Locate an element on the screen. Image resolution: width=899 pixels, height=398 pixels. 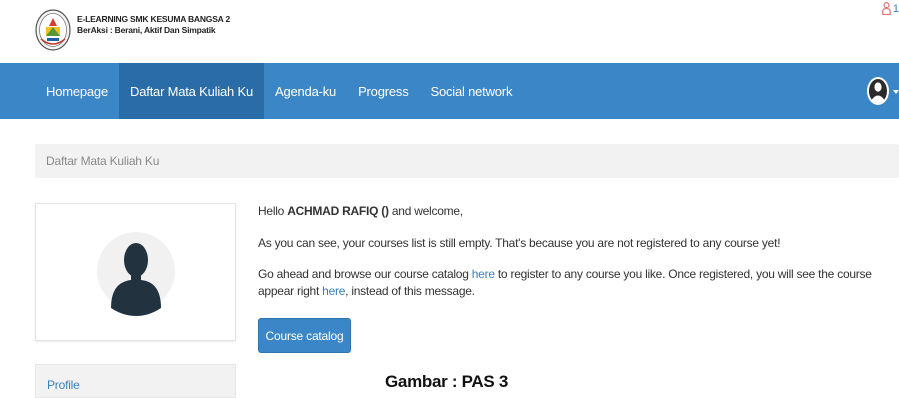
nav-agenda: Agenda-ku is located at coordinates (305, 91).